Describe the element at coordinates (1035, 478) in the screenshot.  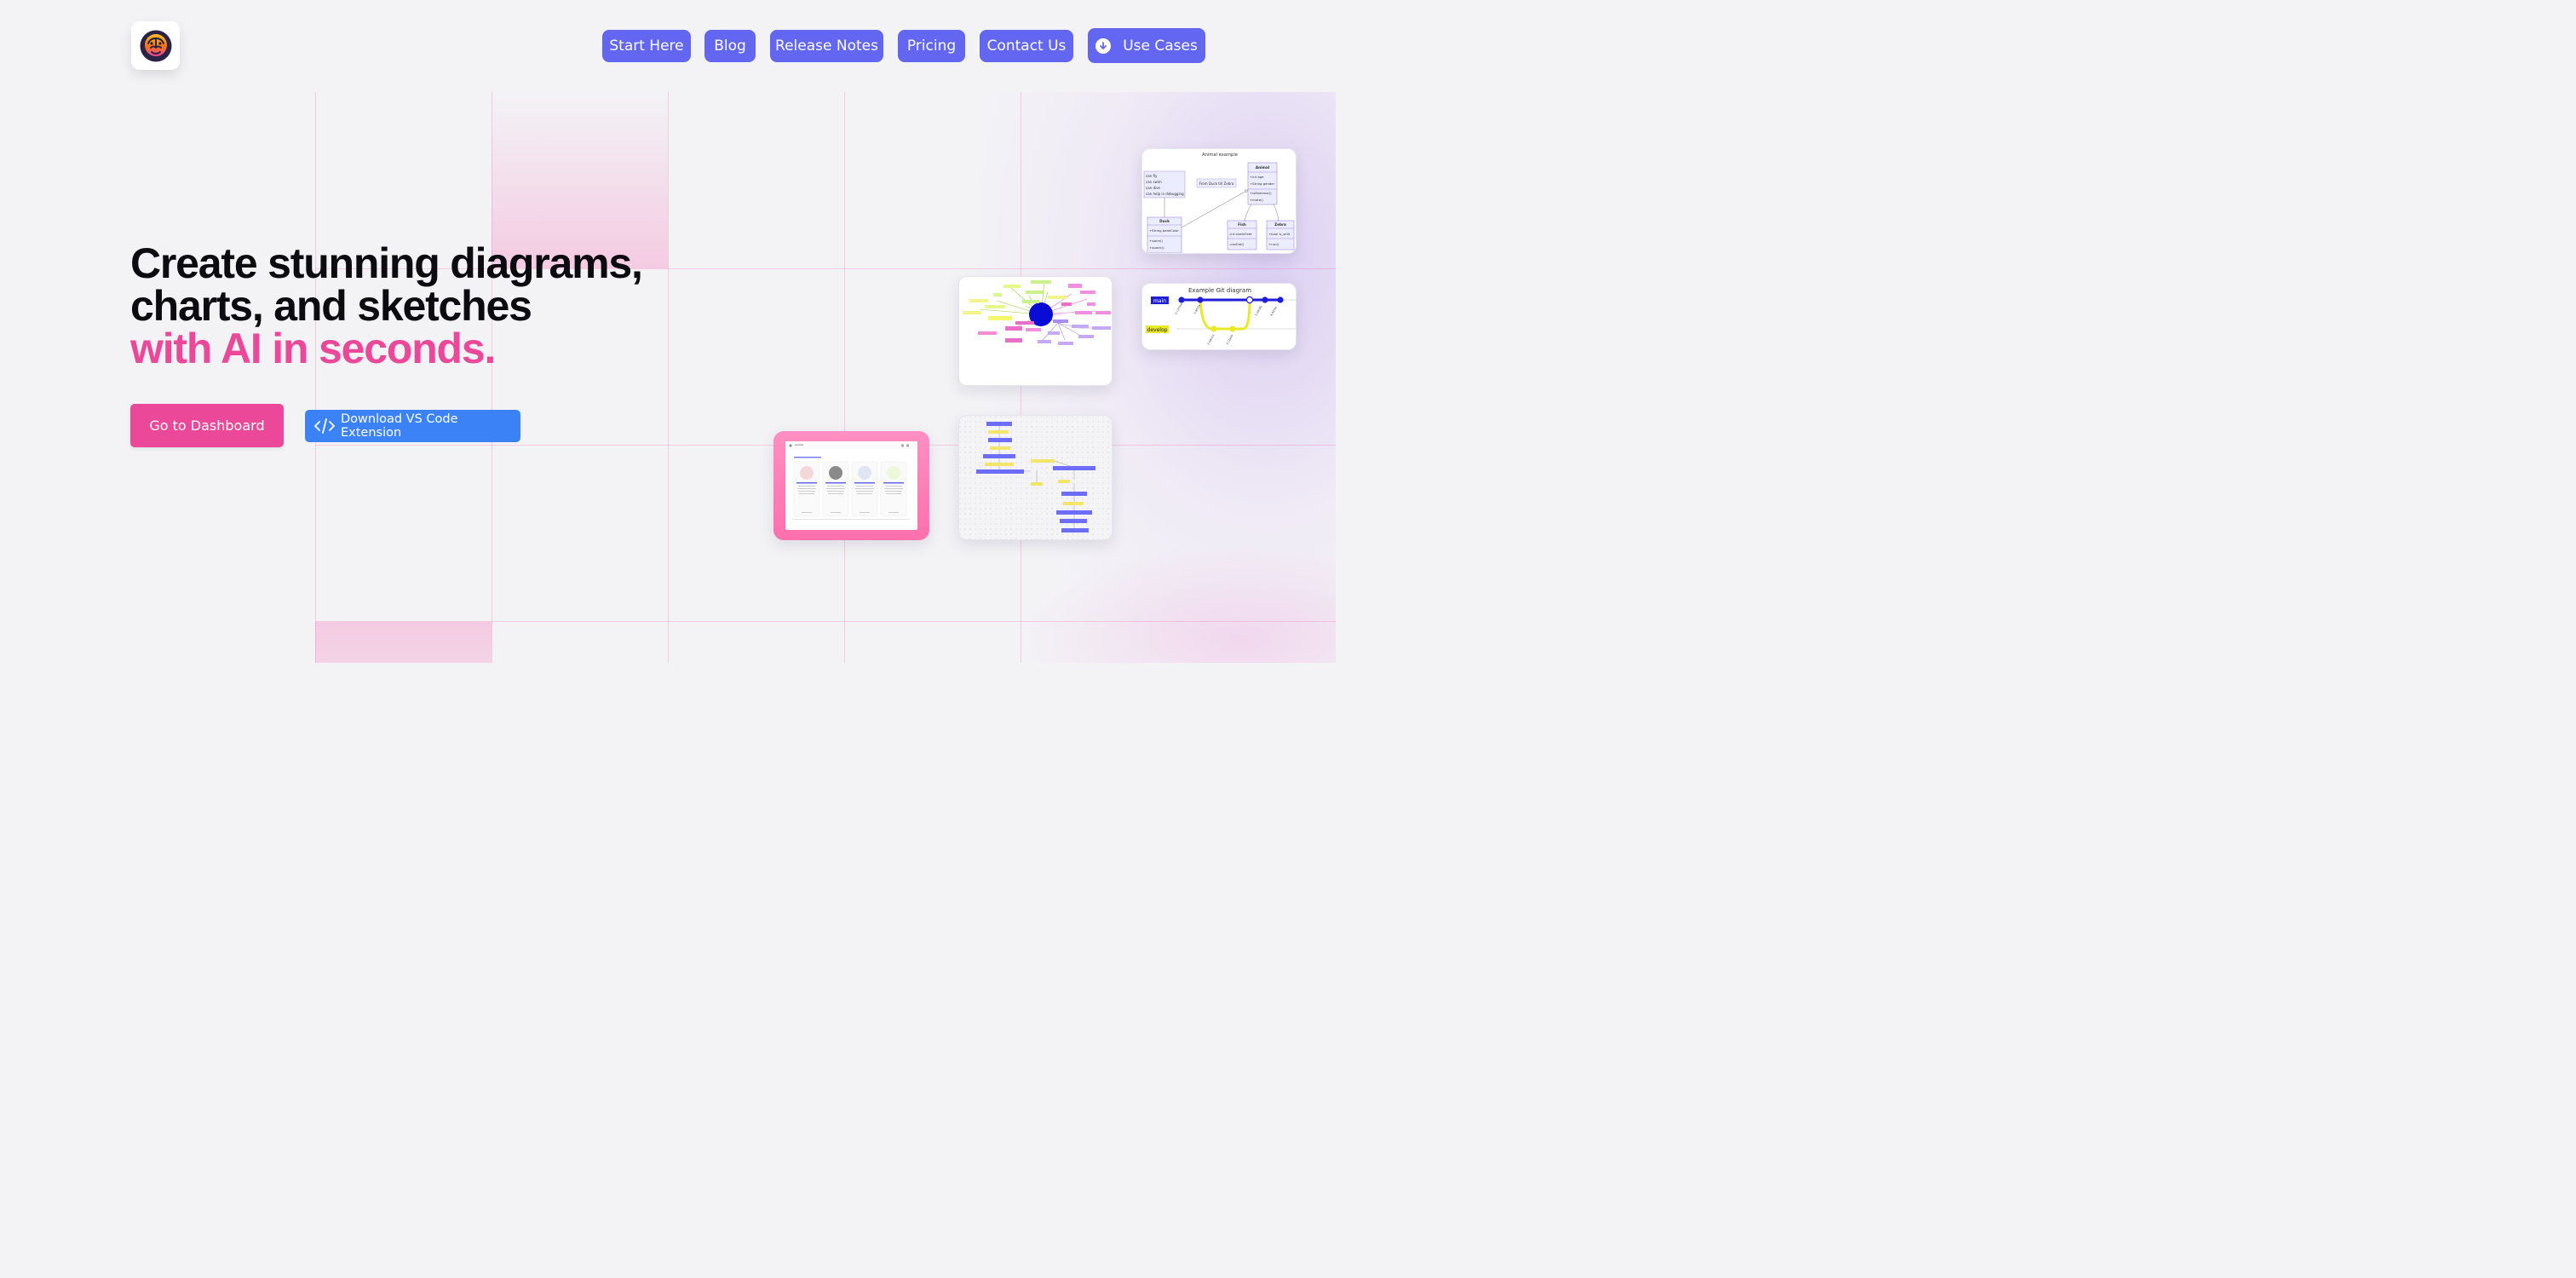
I see `flowchart-preview` at that location.